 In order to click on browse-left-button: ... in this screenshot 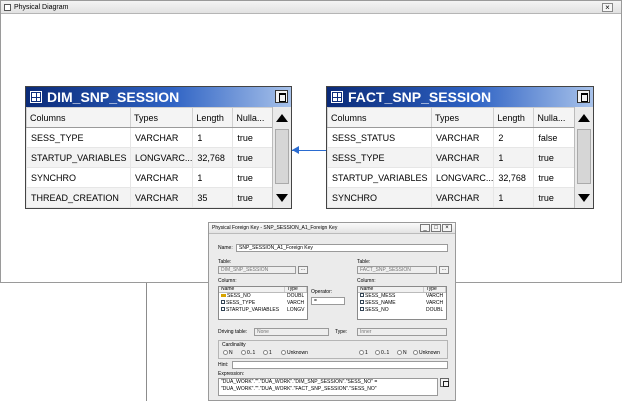, I will do `click(303, 270)`.